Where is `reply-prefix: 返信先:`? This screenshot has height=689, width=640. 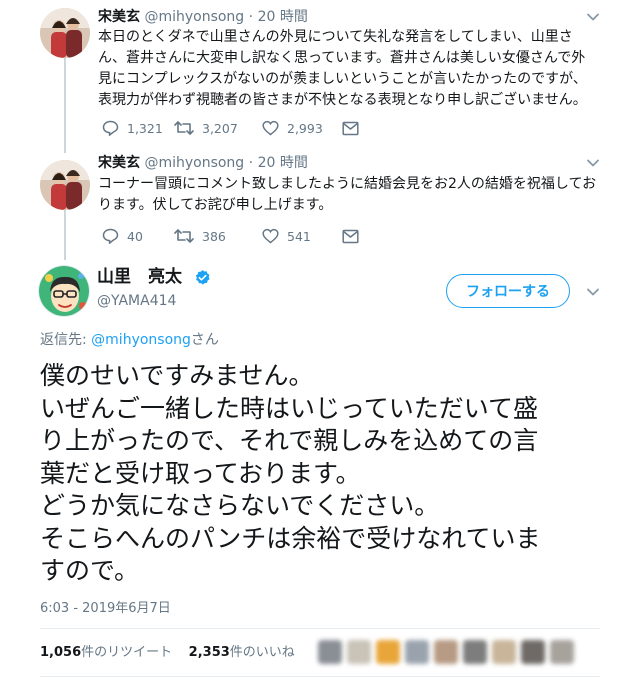
reply-prefix: 返信先: is located at coordinates (66, 340).